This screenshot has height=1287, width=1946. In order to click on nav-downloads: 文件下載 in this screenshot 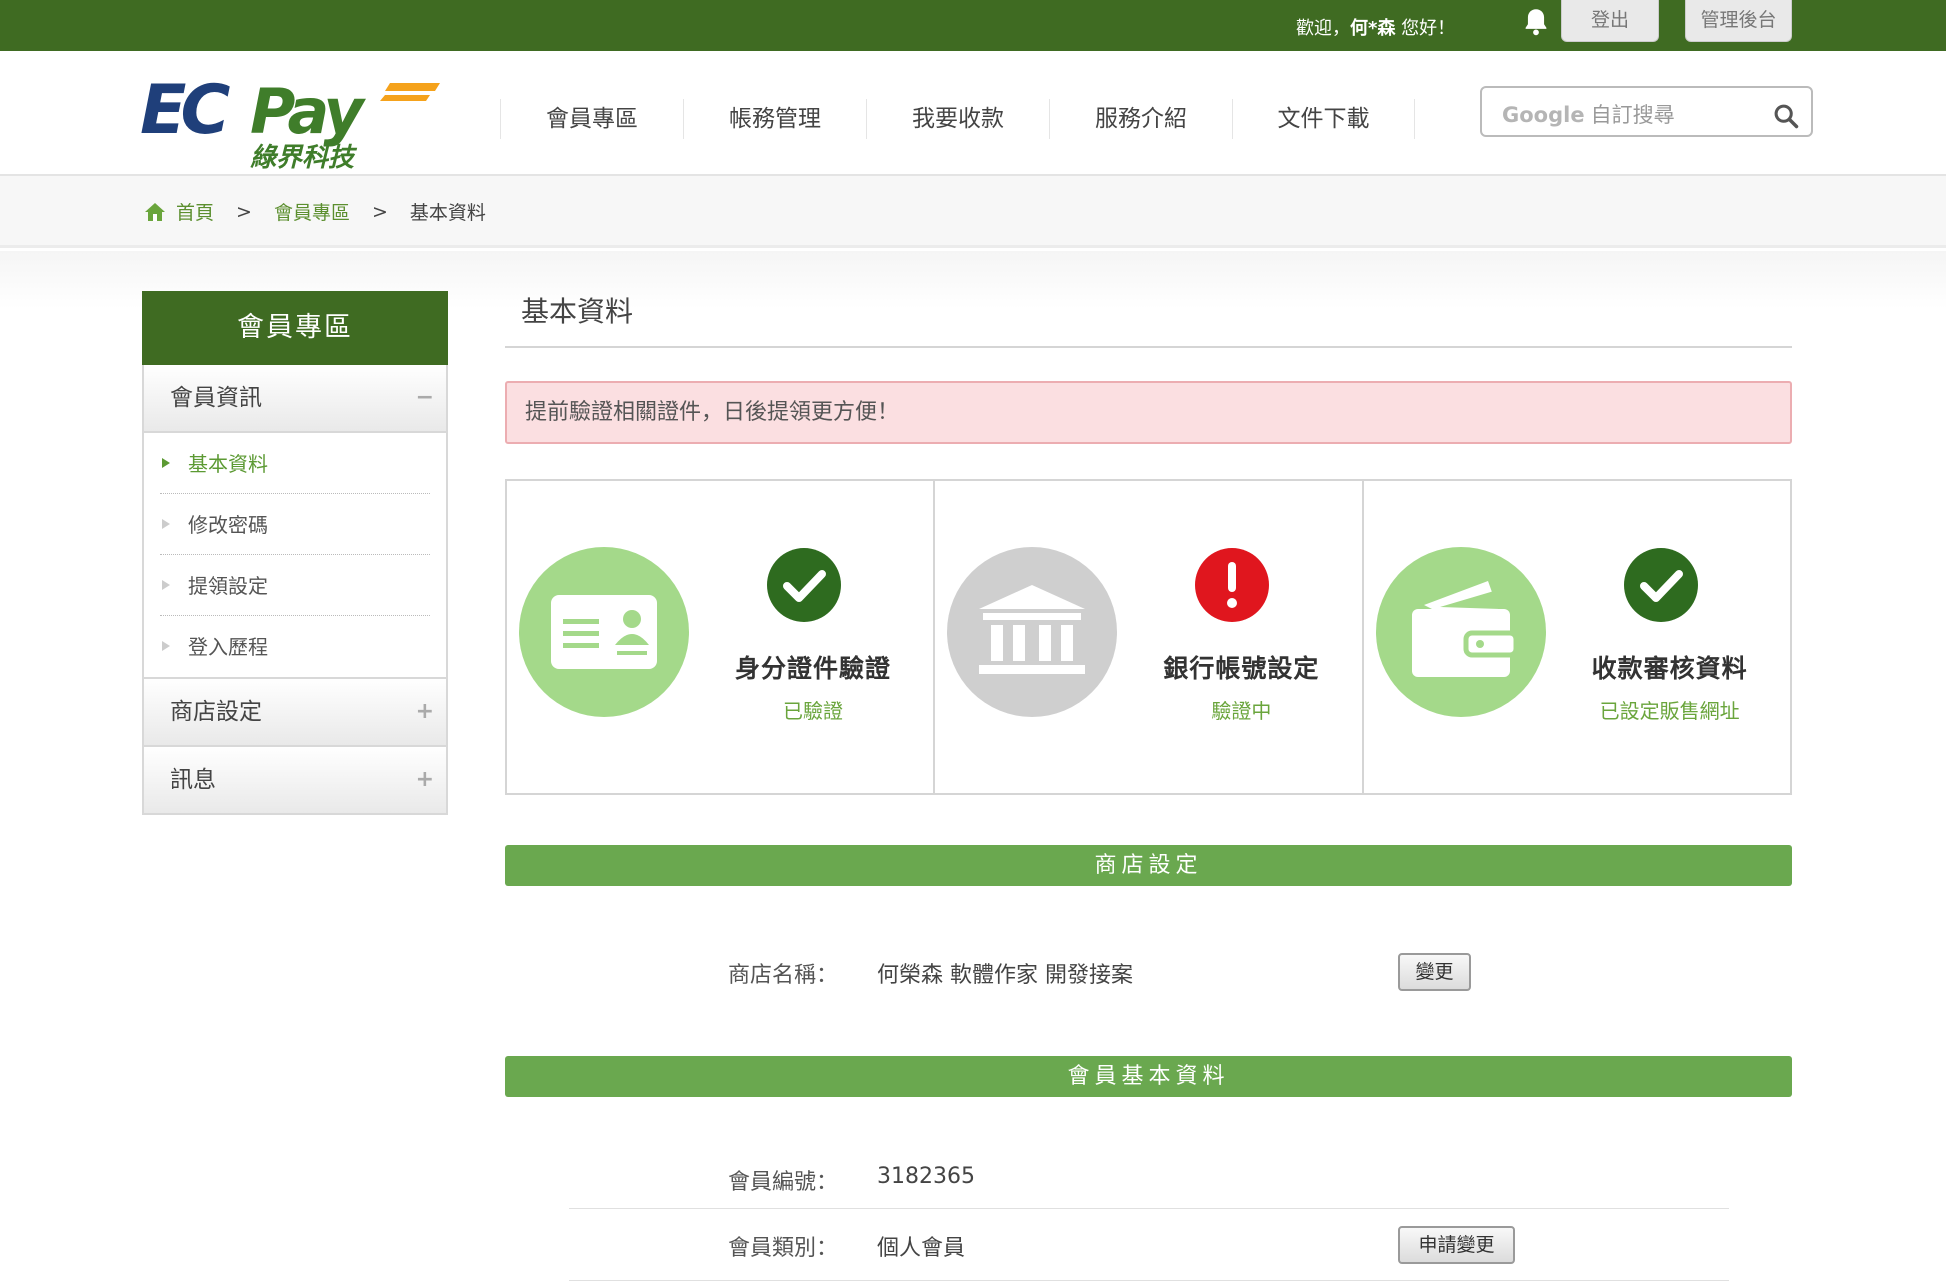, I will do `click(1323, 119)`.